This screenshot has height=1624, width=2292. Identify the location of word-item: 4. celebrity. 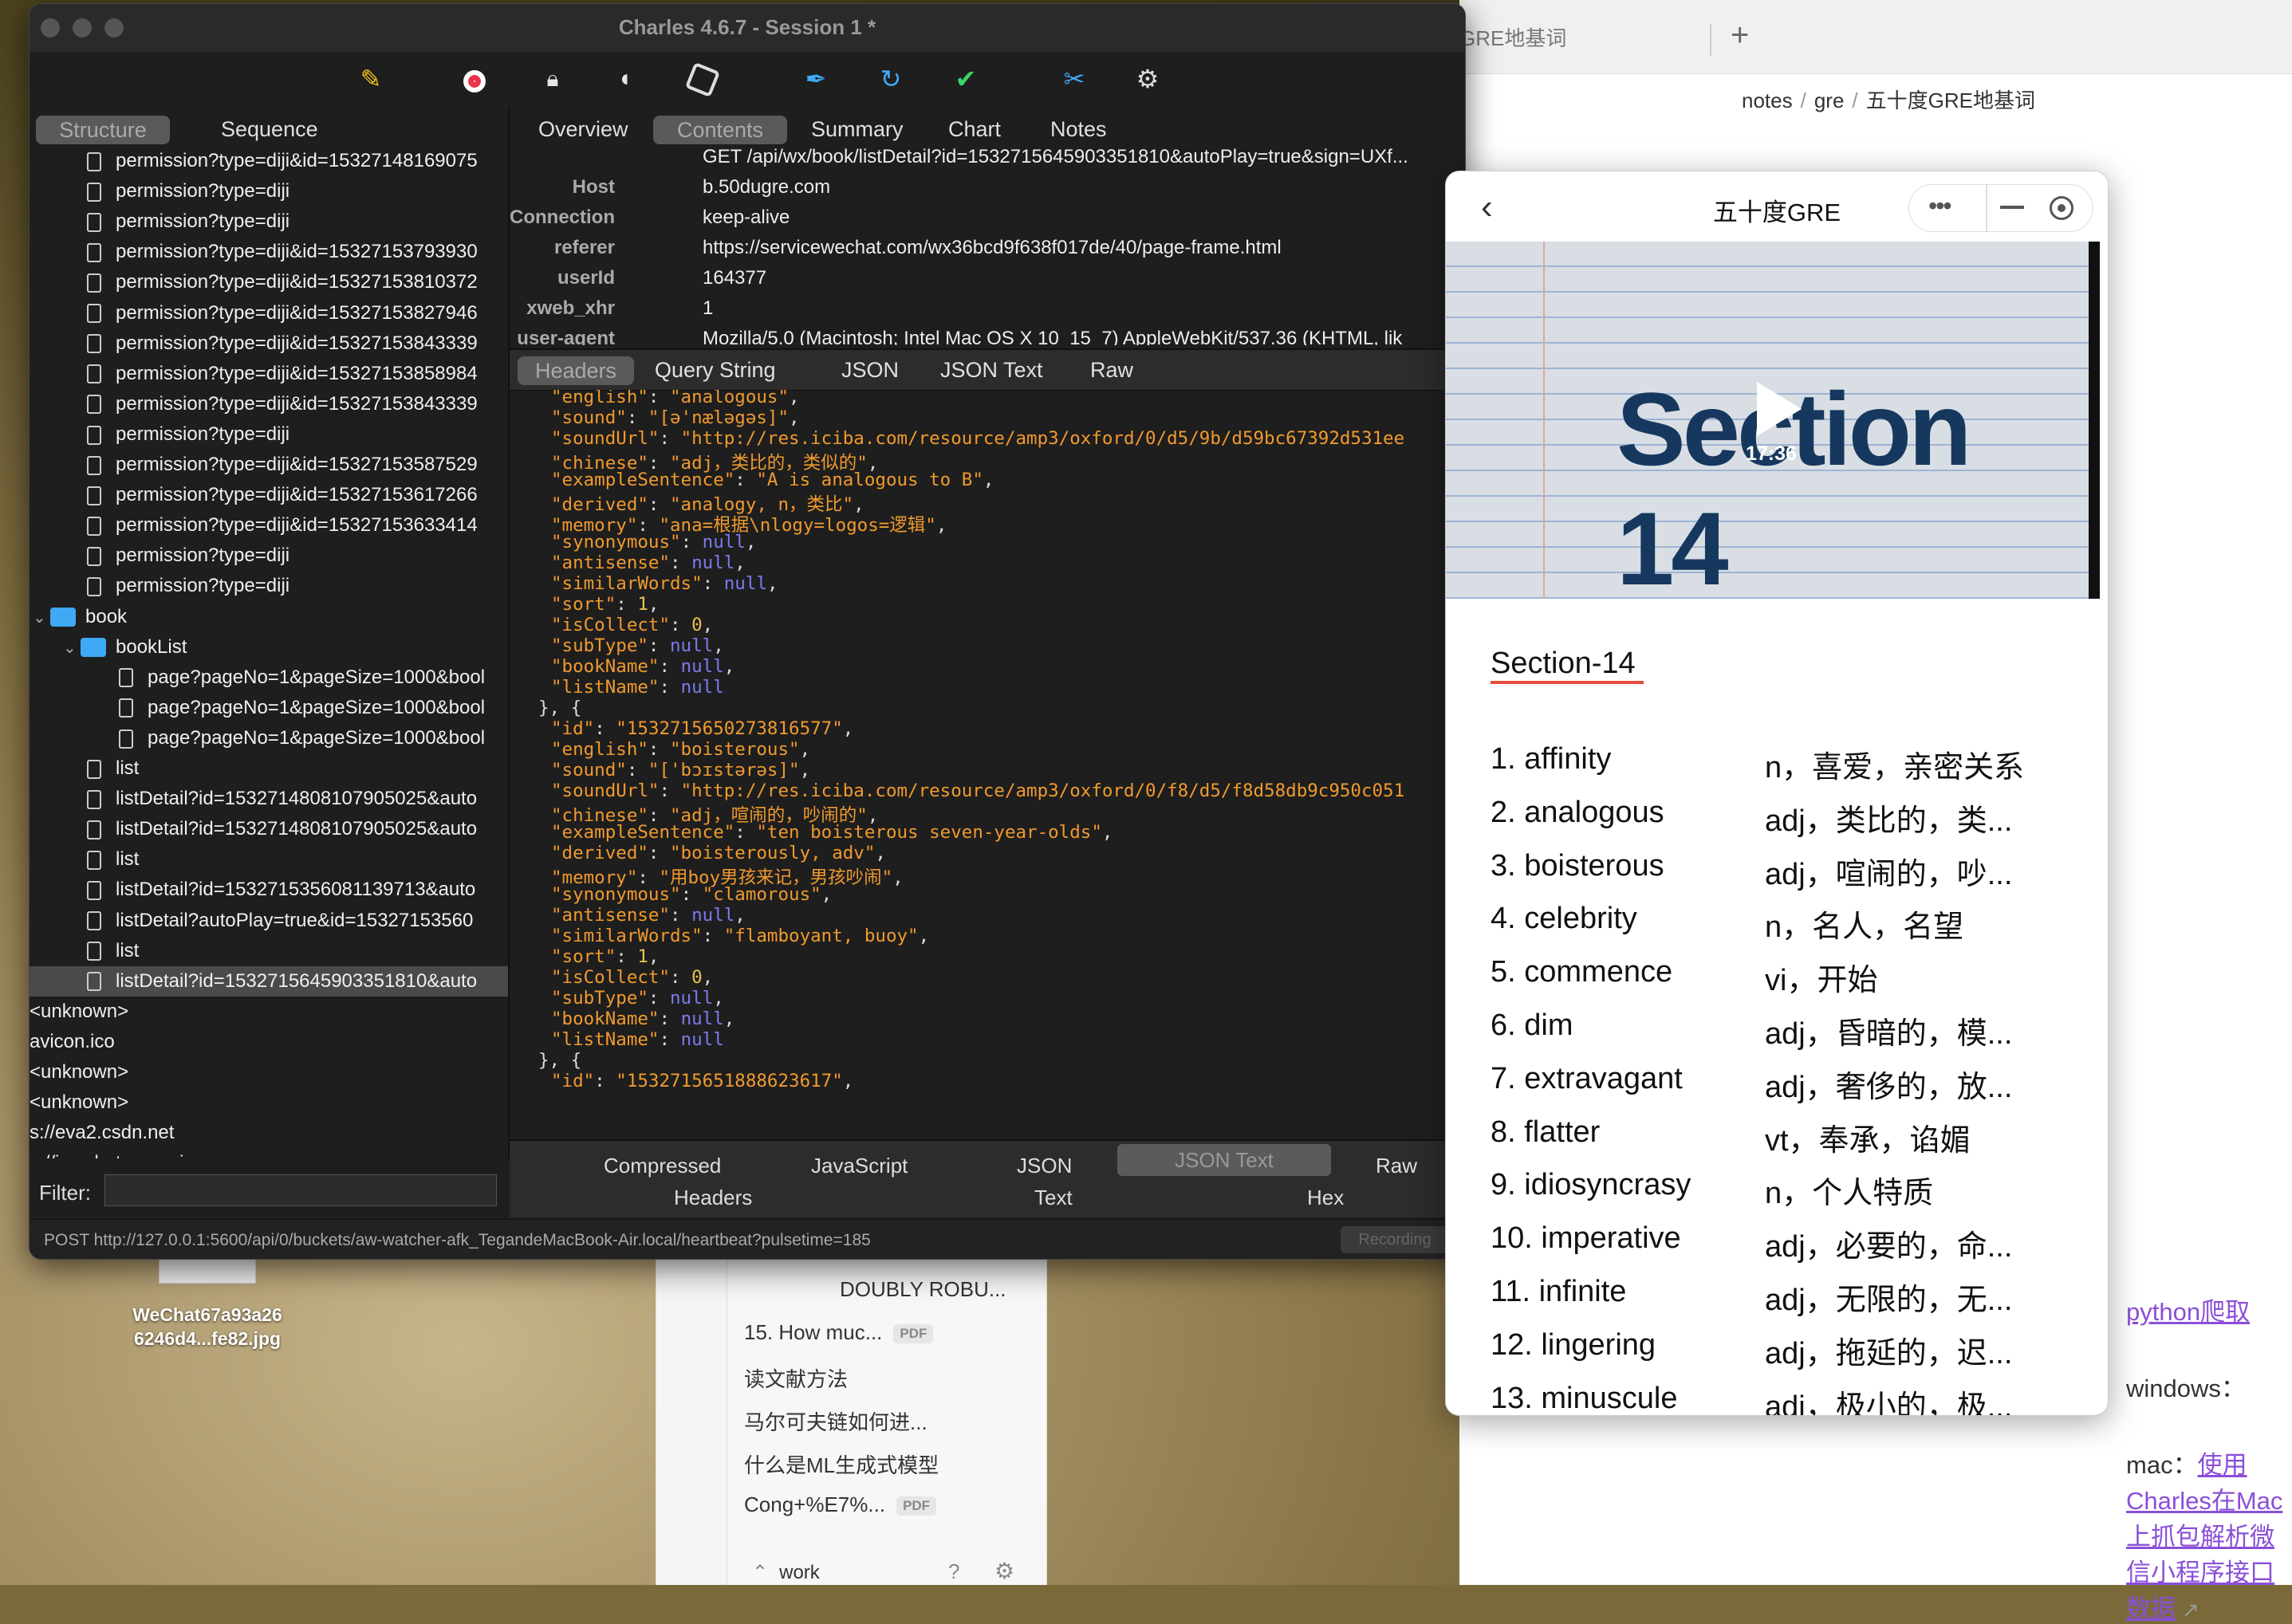
(1564, 919).